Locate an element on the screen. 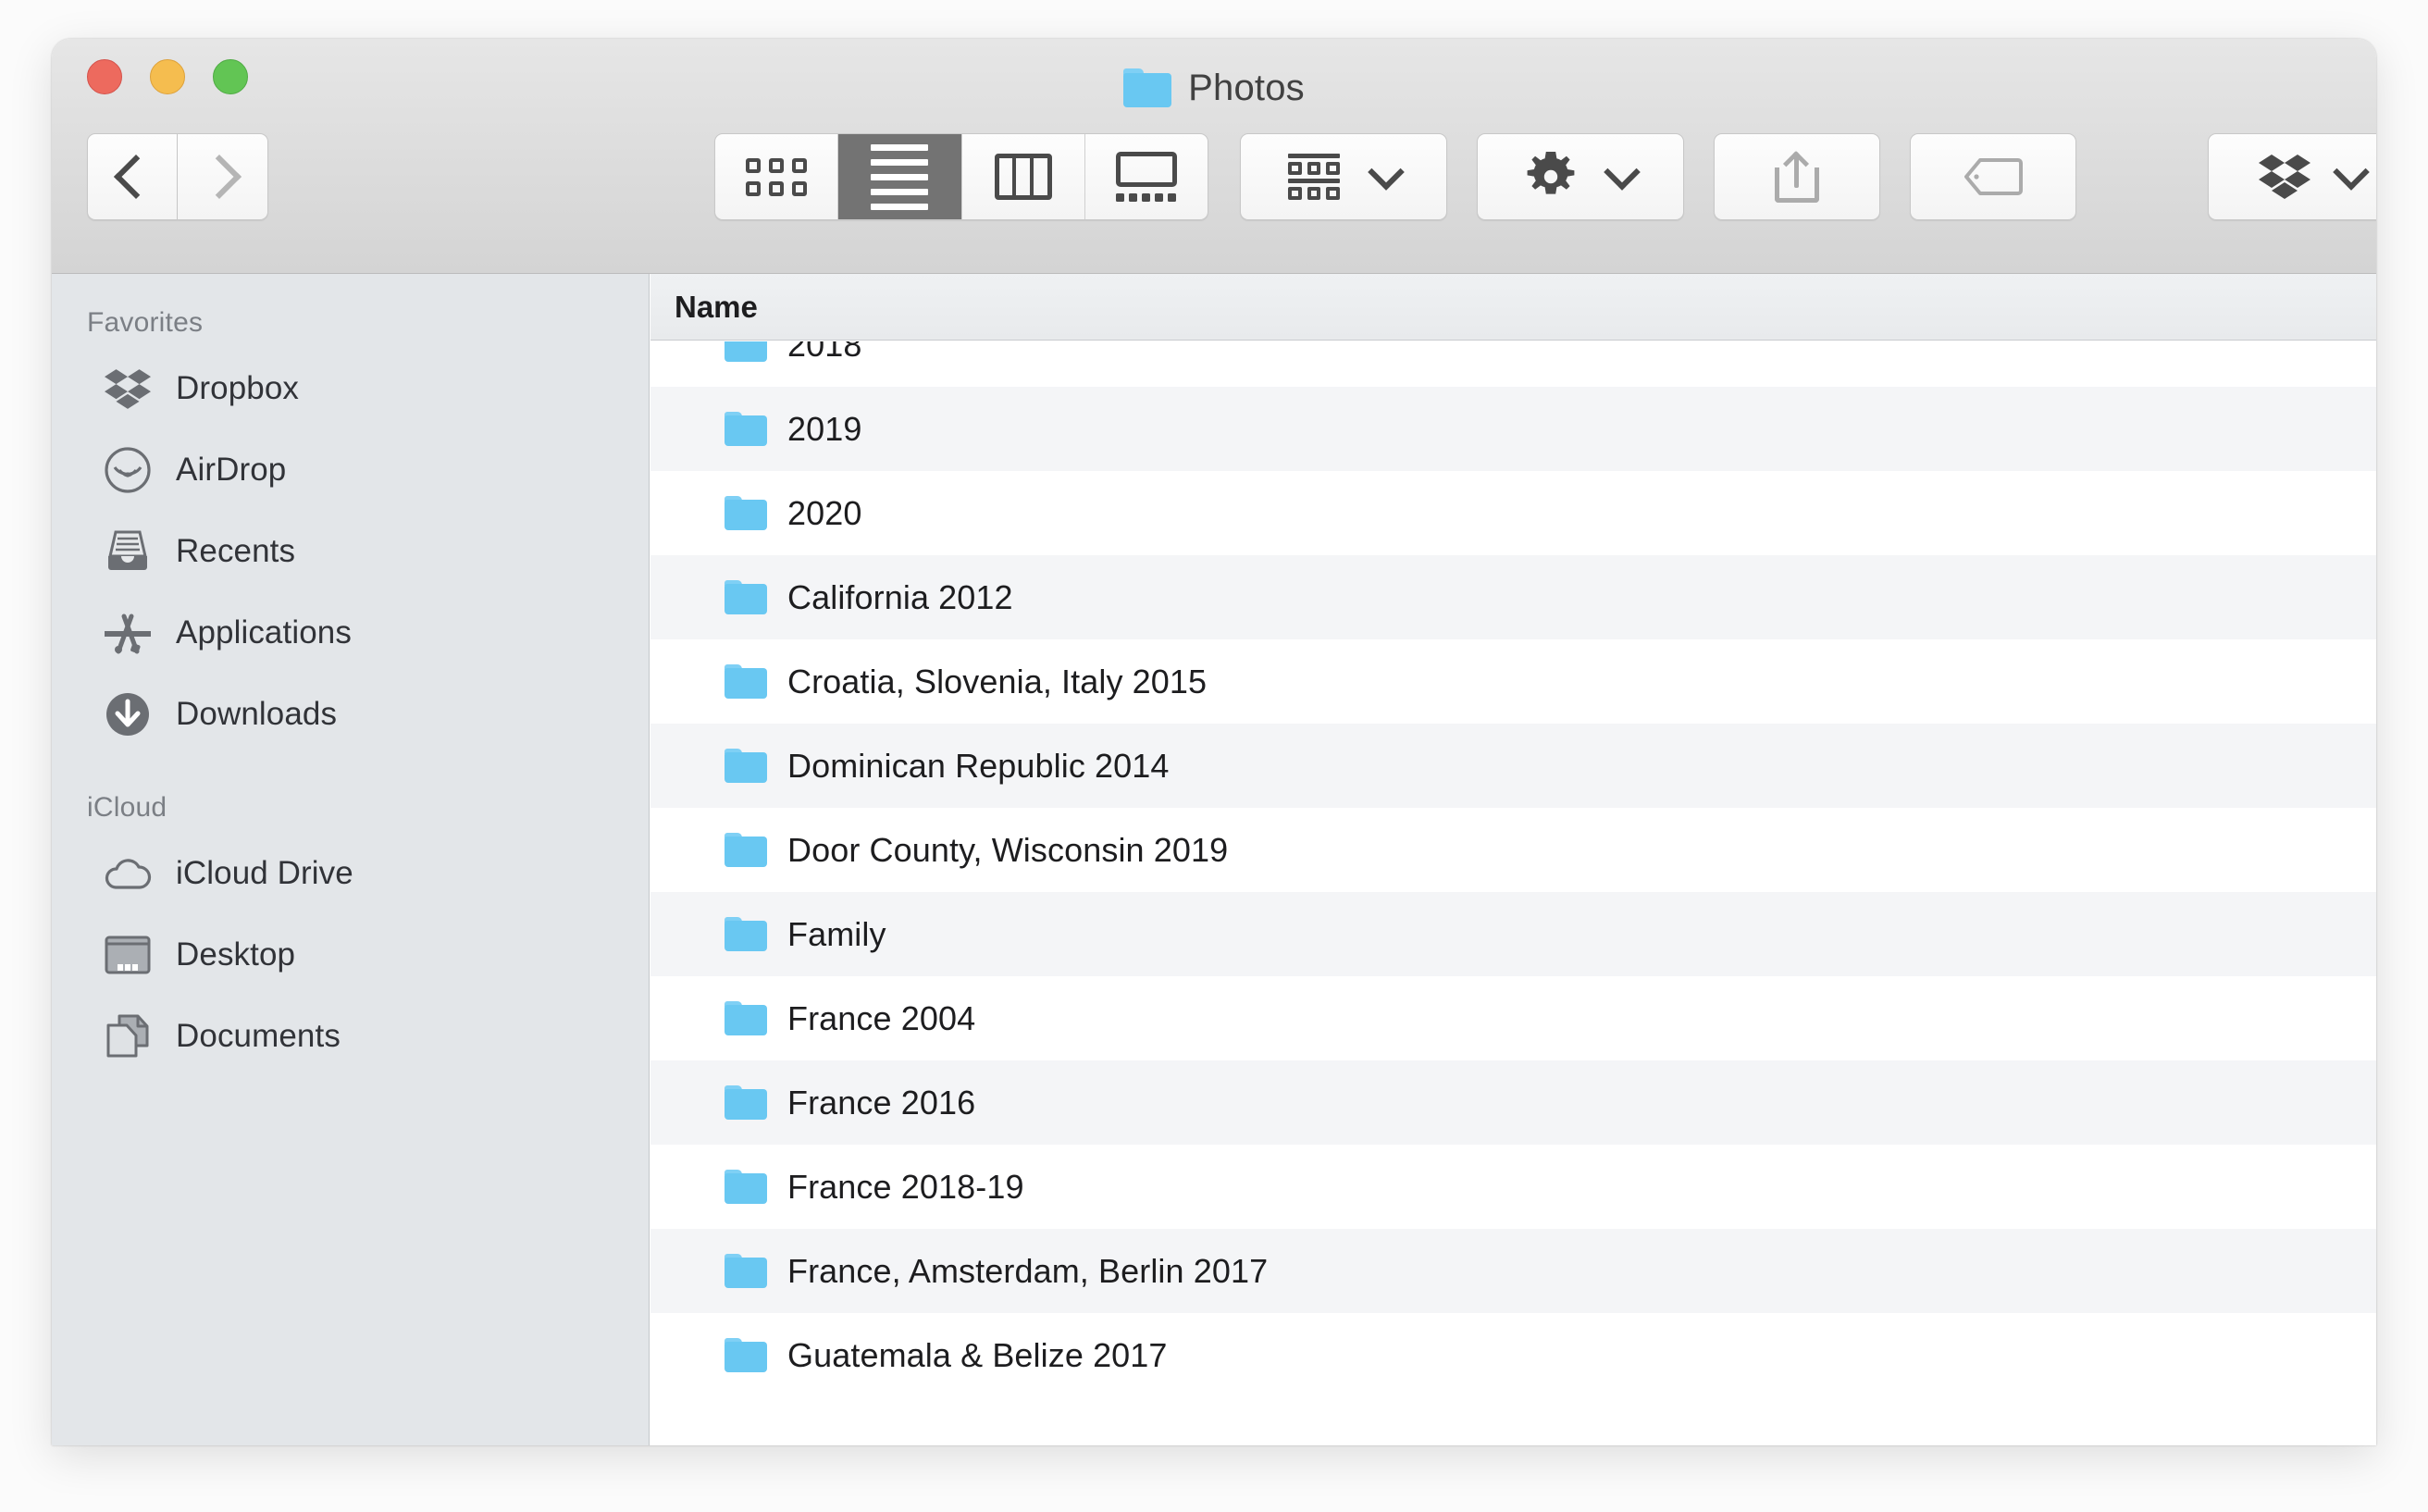  file-name: 2018 is located at coordinates (824, 352).